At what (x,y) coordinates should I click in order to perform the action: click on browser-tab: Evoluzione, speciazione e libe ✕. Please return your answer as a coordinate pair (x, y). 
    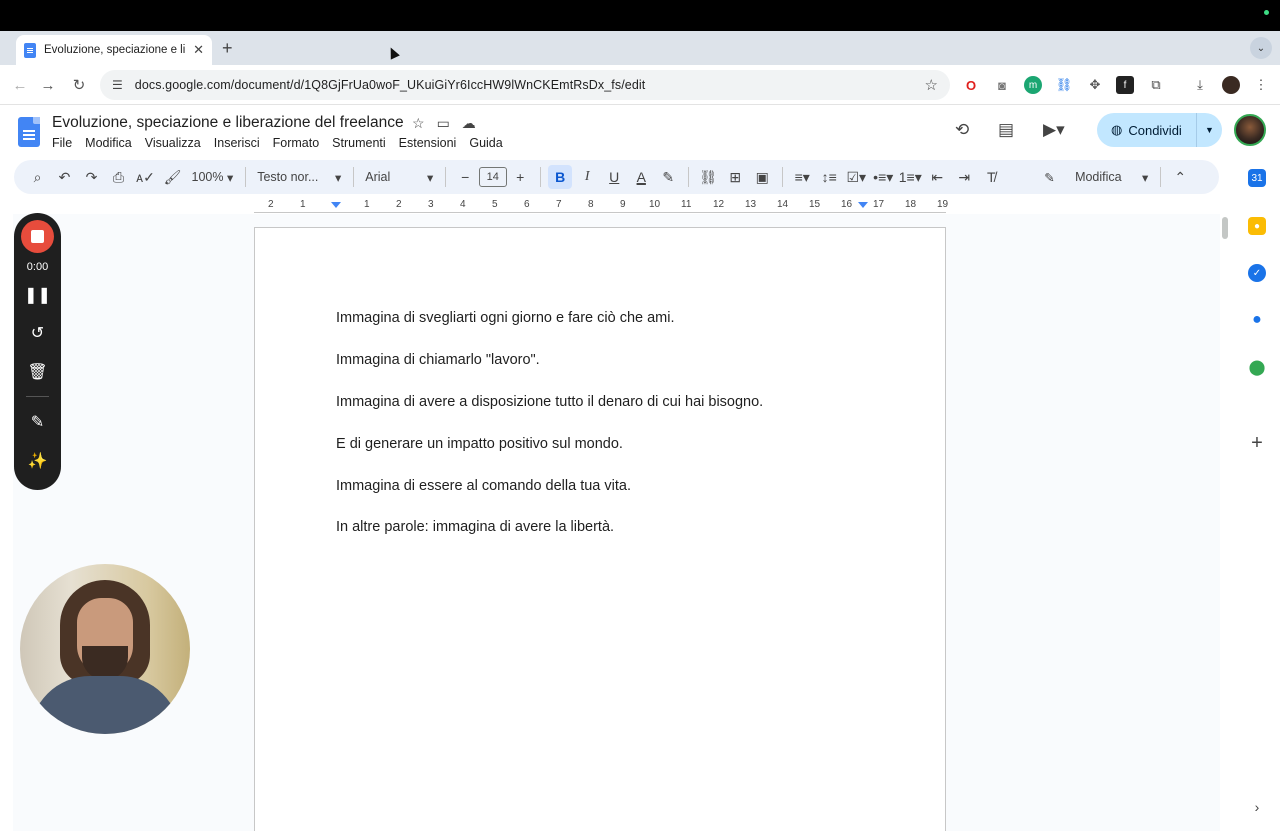
    Looking at the image, I should click on (114, 50).